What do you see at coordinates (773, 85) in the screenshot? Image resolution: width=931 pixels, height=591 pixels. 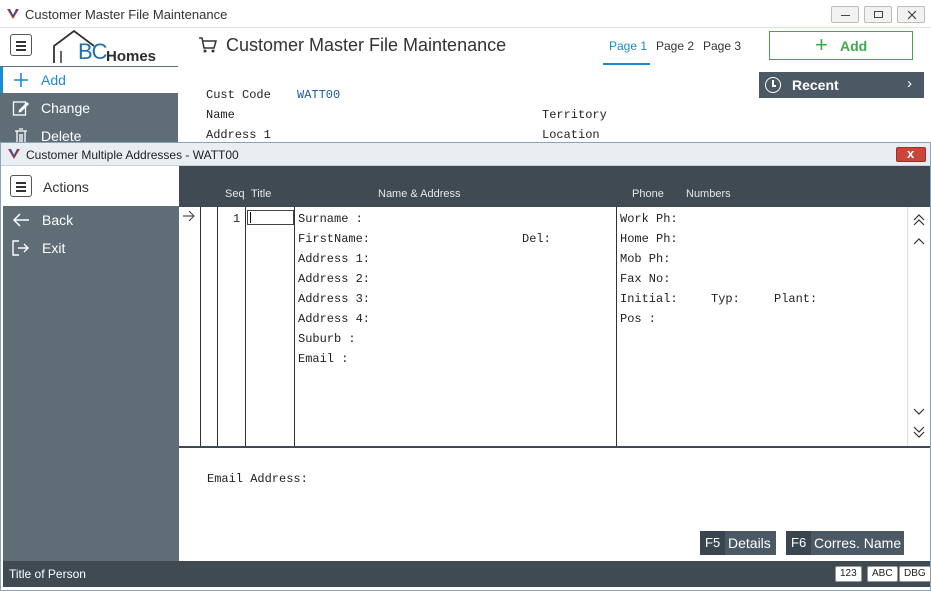 I see `clock-icon` at bounding box center [773, 85].